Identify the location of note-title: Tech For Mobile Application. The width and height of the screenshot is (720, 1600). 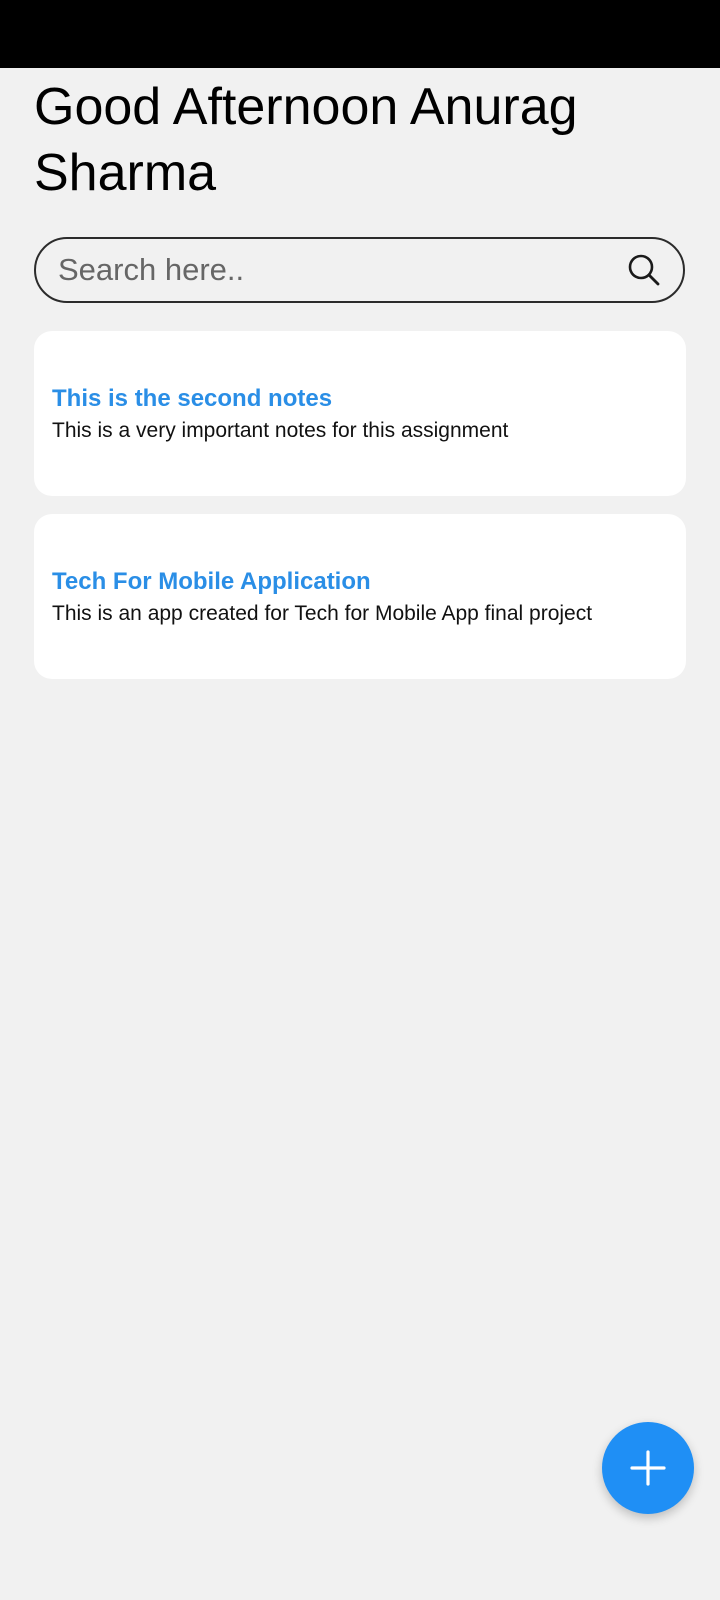
(211, 581).